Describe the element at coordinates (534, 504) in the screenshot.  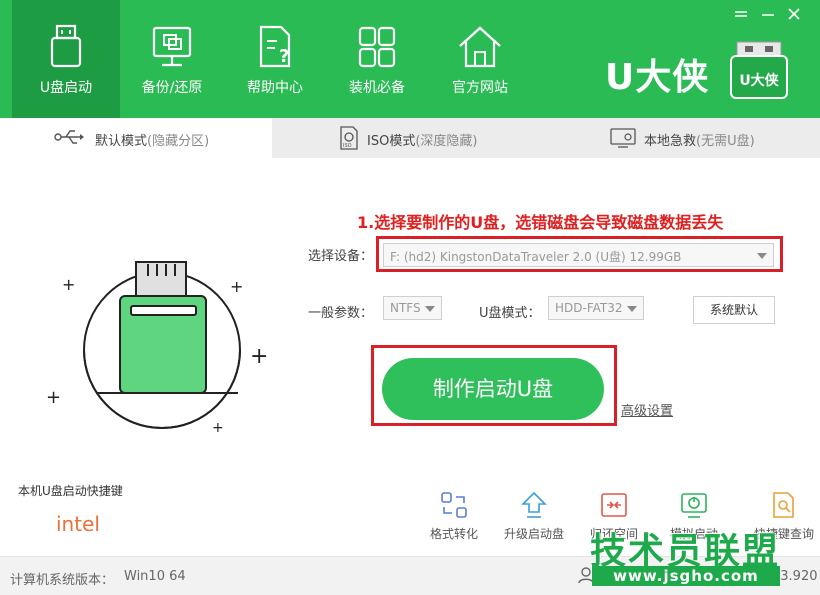
I see `upgrade-icon` at that location.